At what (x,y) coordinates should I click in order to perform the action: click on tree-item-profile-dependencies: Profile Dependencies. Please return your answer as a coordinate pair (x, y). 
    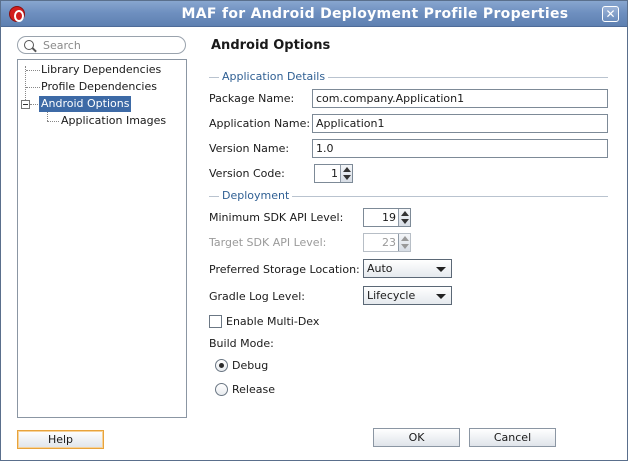
    Looking at the image, I should click on (99, 87).